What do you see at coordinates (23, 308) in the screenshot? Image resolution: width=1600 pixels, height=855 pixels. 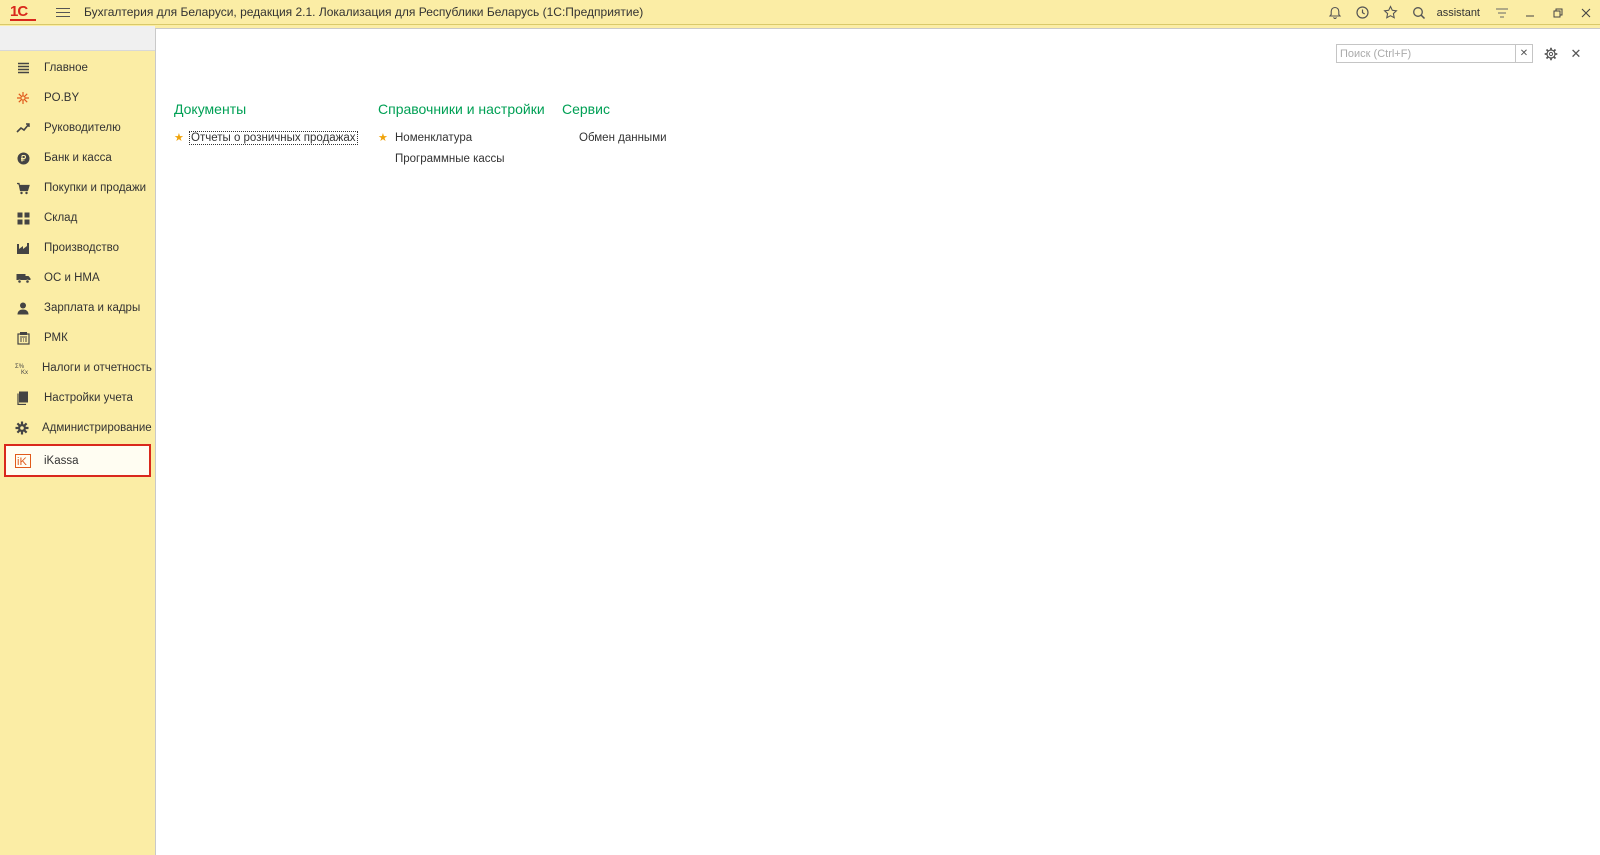 I see `person-icon` at bounding box center [23, 308].